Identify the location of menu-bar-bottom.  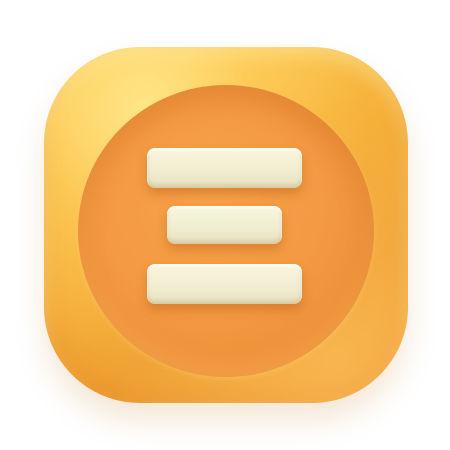
(224, 284).